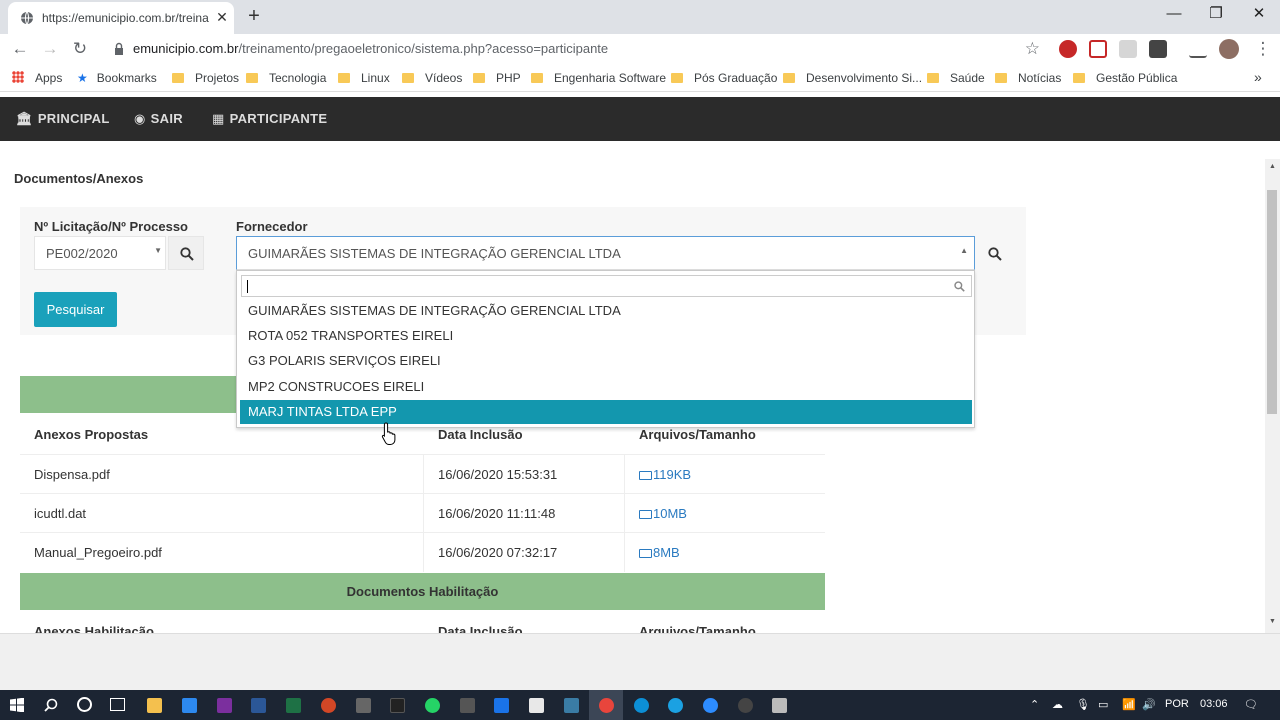 The height and width of the screenshot is (720, 1280). Describe the element at coordinates (72, 474) in the screenshot. I see `file-name: Dispensa.pdf` at that location.